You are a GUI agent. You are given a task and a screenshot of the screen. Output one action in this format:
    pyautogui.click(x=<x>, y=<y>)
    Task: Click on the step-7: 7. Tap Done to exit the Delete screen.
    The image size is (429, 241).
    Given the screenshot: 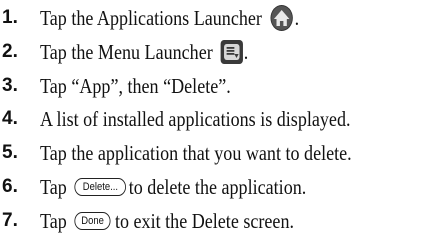 What is the action you would take?
    pyautogui.click(x=214, y=221)
    